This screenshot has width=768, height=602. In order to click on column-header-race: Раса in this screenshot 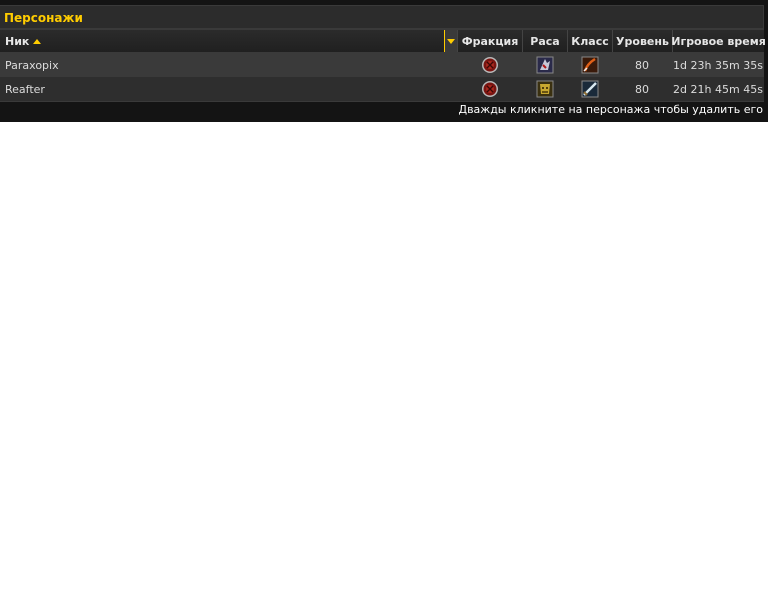, I will do `click(544, 41)`.